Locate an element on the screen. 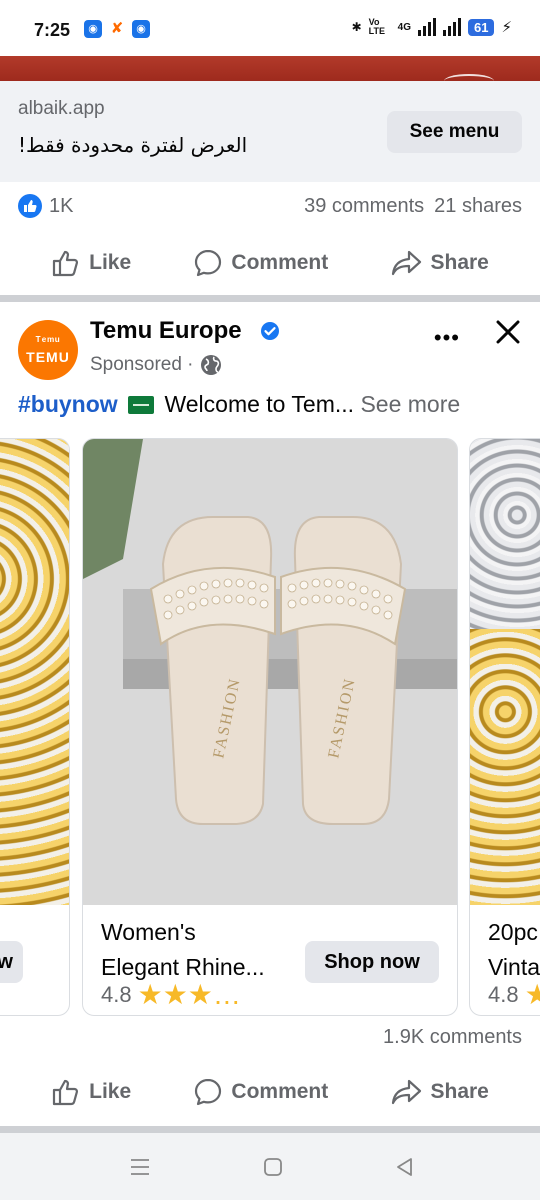 The height and width of the screenshot is (1200, 540). page-avatar: ᵀᵉᵐᵘ TEMU is located at coordinates (48, 350).